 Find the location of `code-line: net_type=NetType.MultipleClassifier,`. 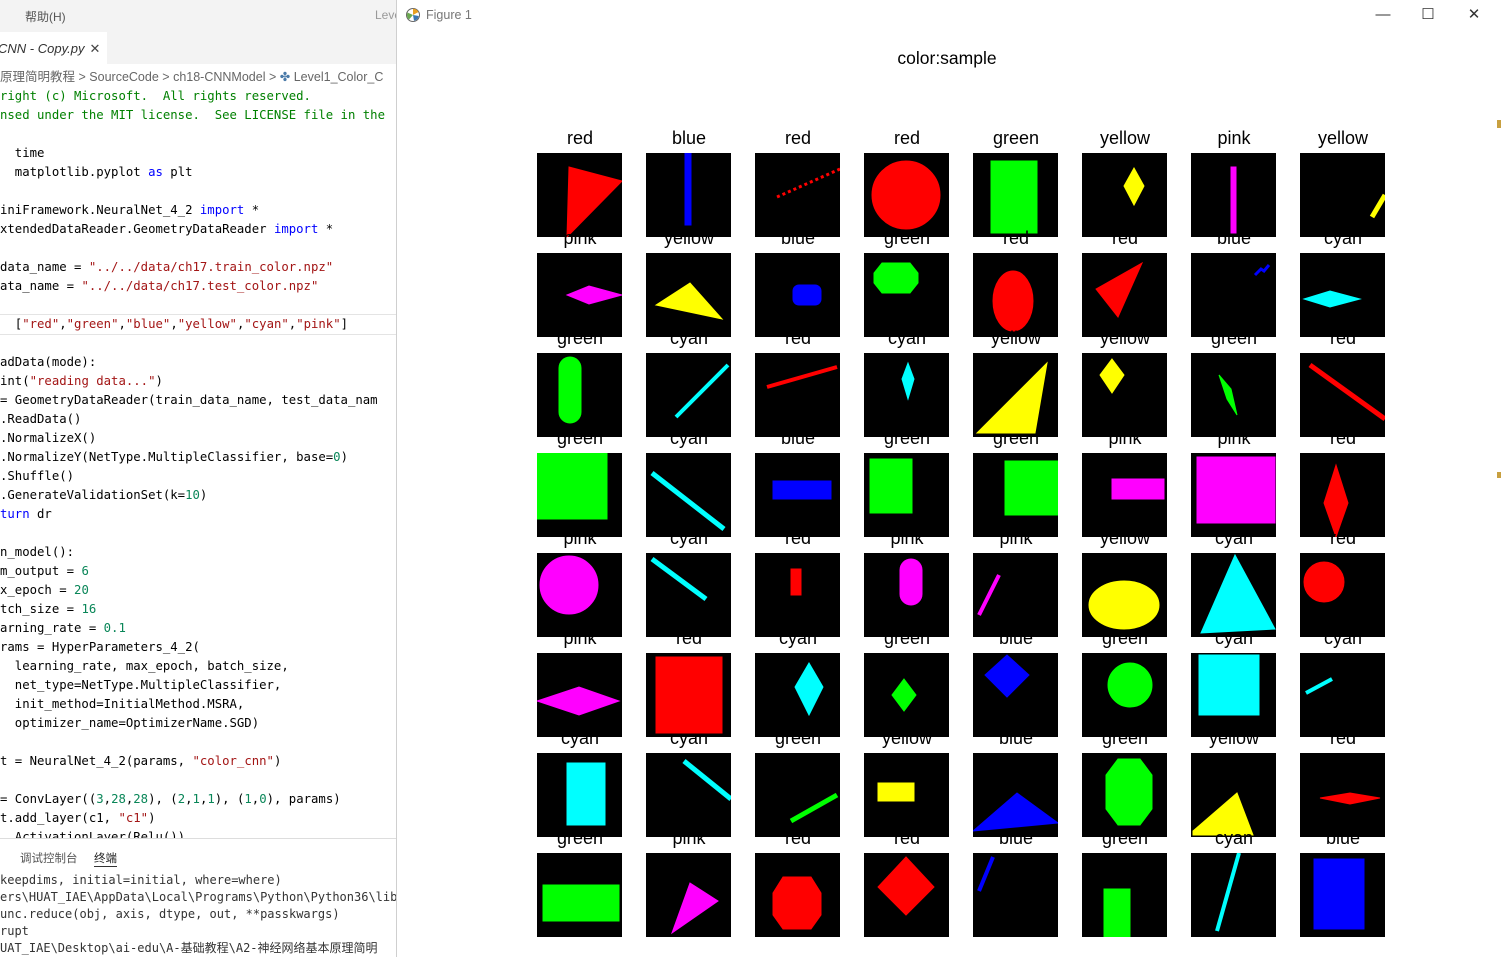

code-line: net_type=NetType.MultipleClassifier, is located at coordinates (198, 685).